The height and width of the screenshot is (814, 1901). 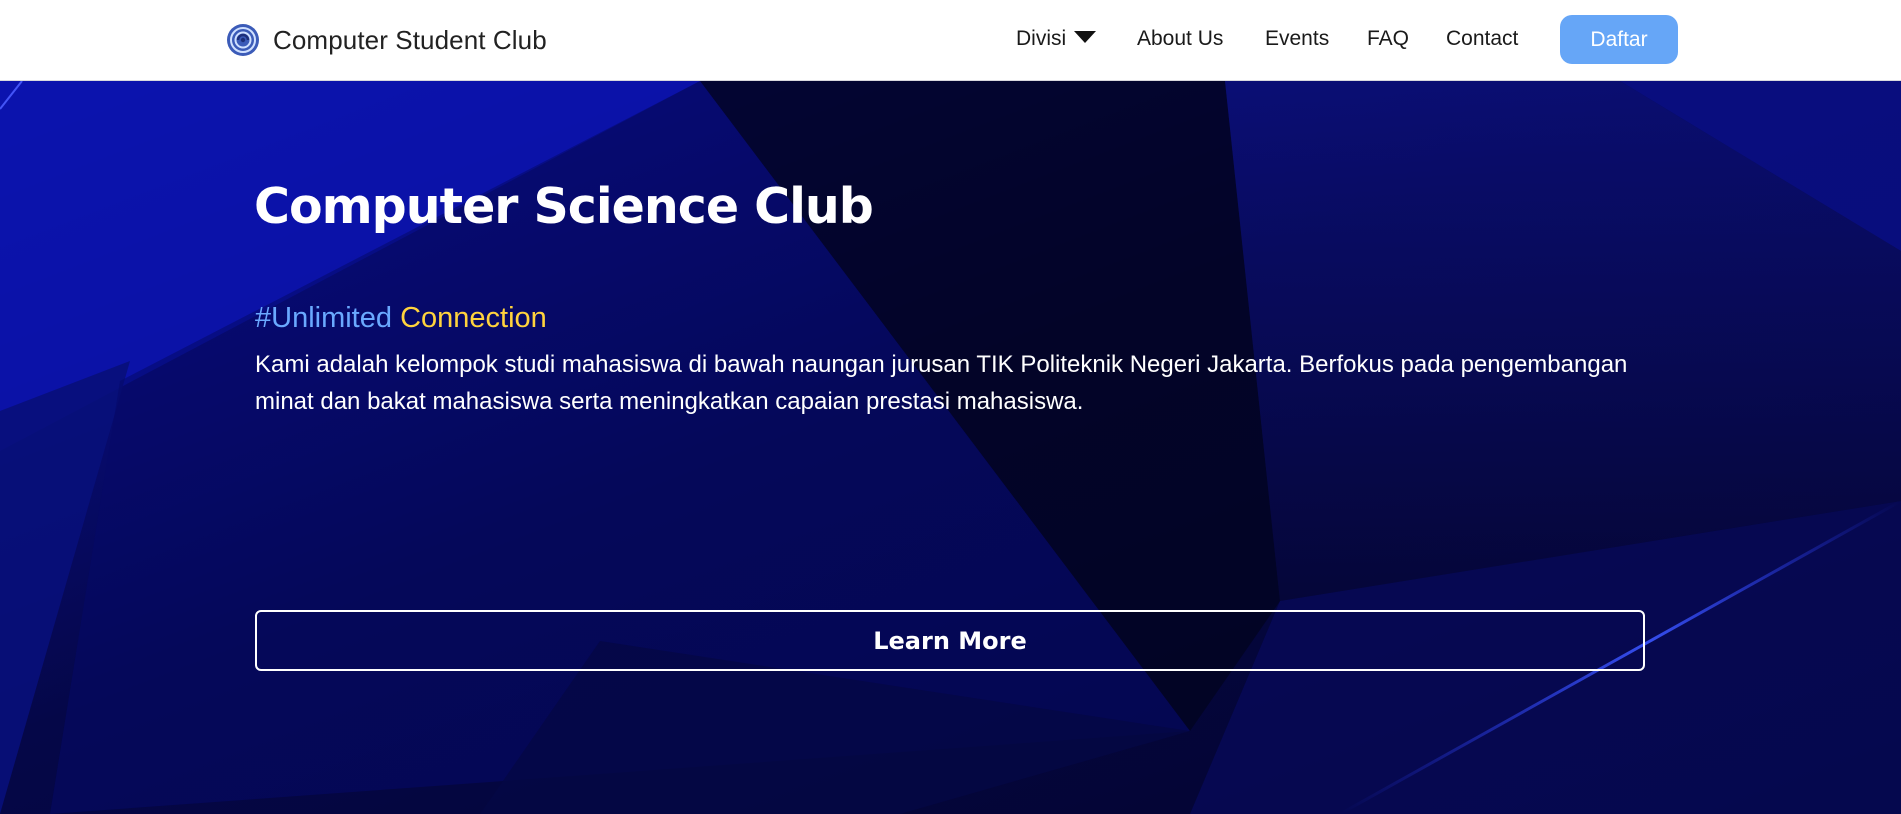 What do you see at coordinates (473, 318) in the screenshot?
I see `tagline-highlight: Connection` at bounding box center [473, 318].